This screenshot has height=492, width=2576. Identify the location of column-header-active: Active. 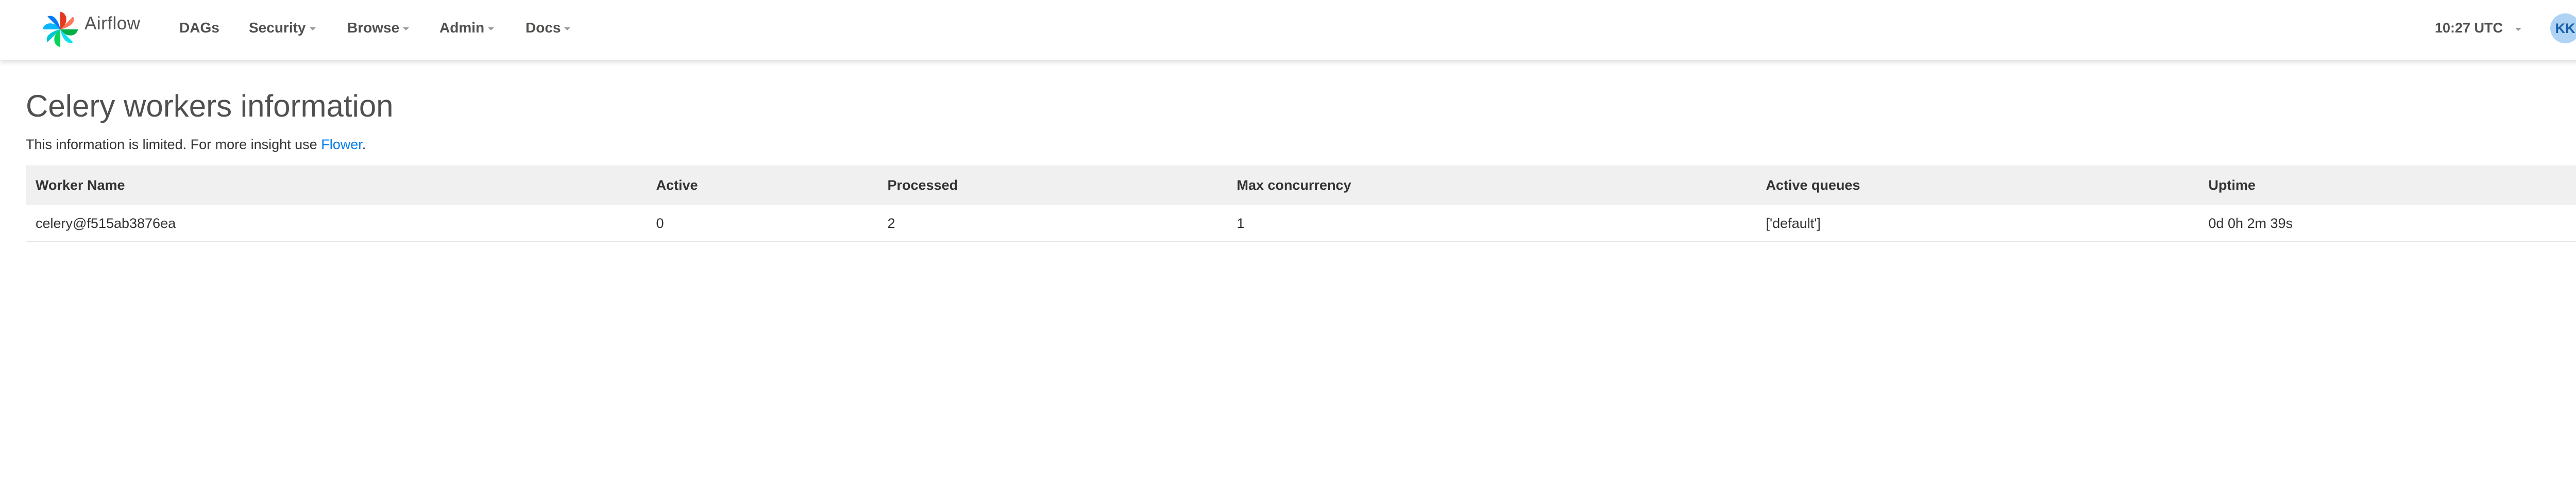
(762, 185).